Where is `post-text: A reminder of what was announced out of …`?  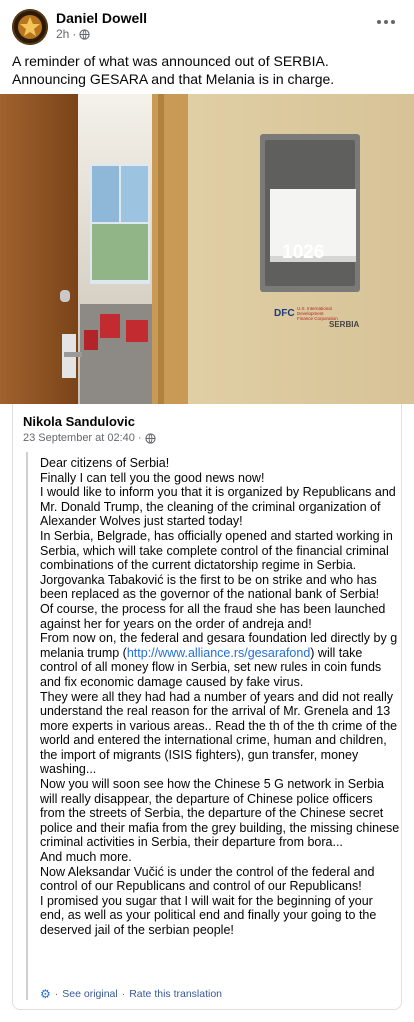 post-text: A reminder of what was announced out of … is located at coordinates (207, 70).